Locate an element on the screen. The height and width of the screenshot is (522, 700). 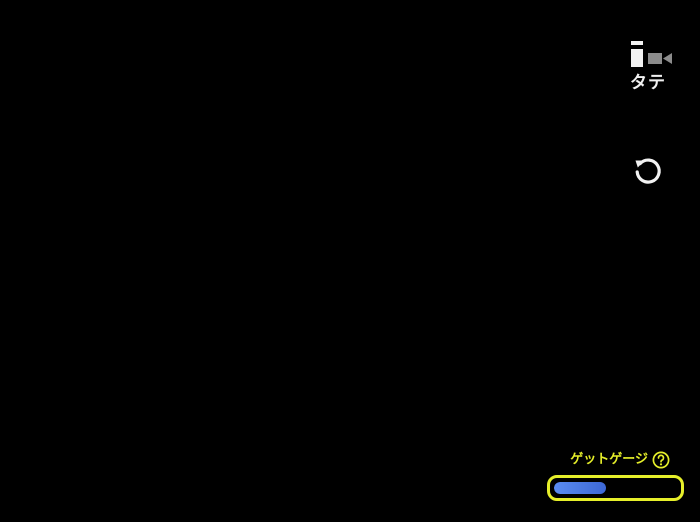
gauge-bar is located at coordinates (615, 488).